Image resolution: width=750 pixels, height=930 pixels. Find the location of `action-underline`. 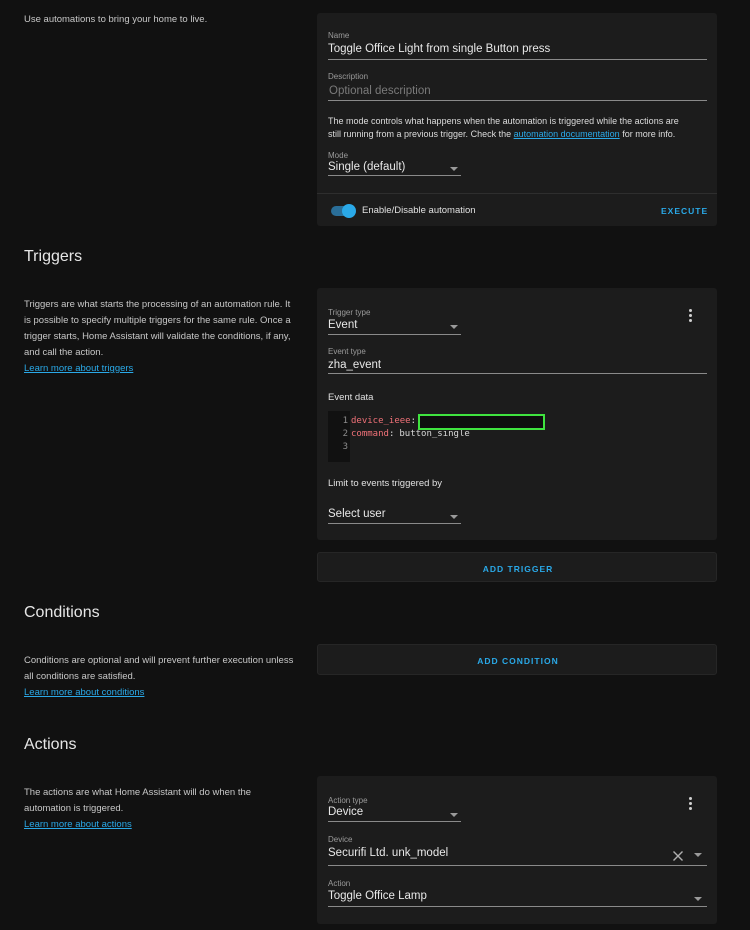

action-underline is located at coordinates (517, 906).